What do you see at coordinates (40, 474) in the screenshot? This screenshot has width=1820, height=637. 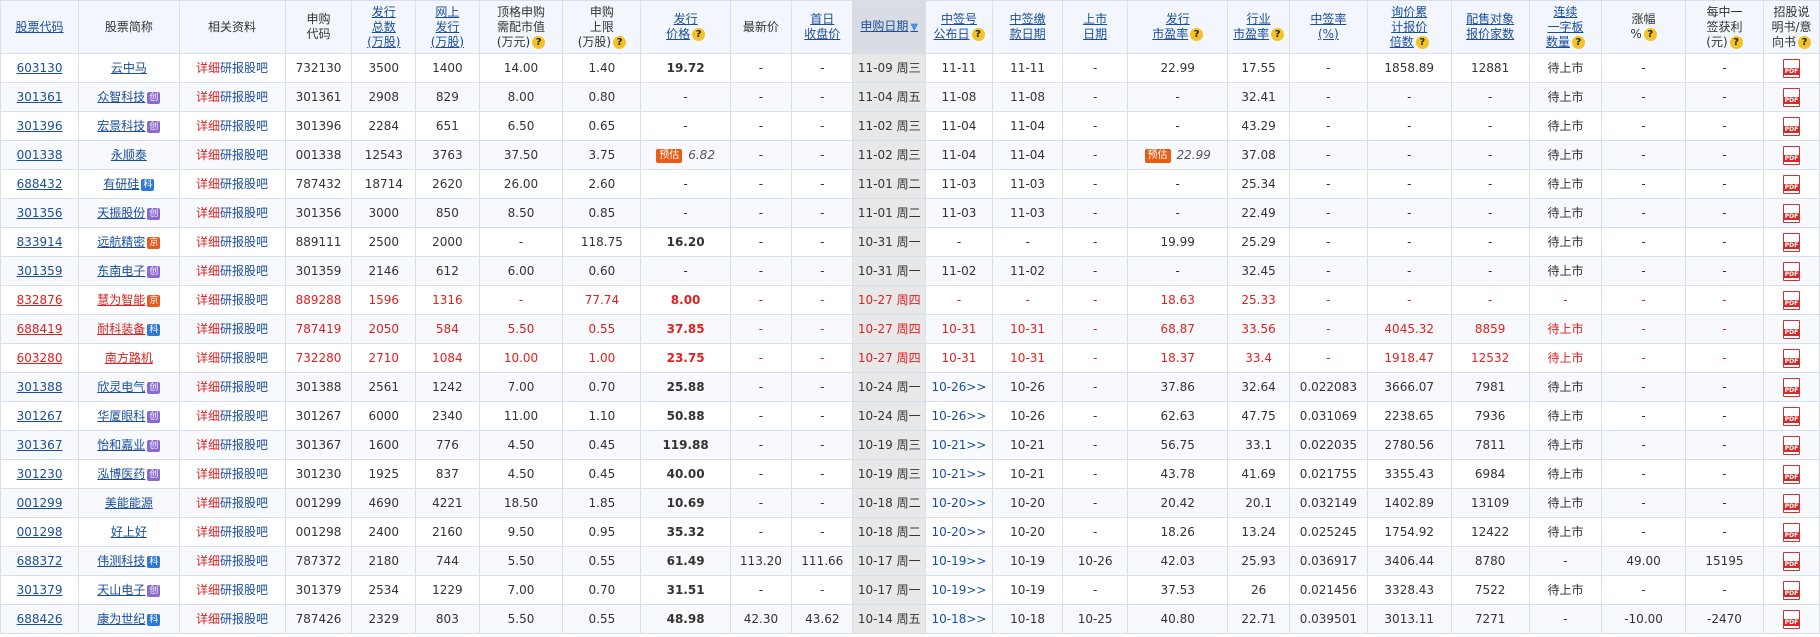 I see `stock-code-link: 301230` at bounding box center [40, 474].